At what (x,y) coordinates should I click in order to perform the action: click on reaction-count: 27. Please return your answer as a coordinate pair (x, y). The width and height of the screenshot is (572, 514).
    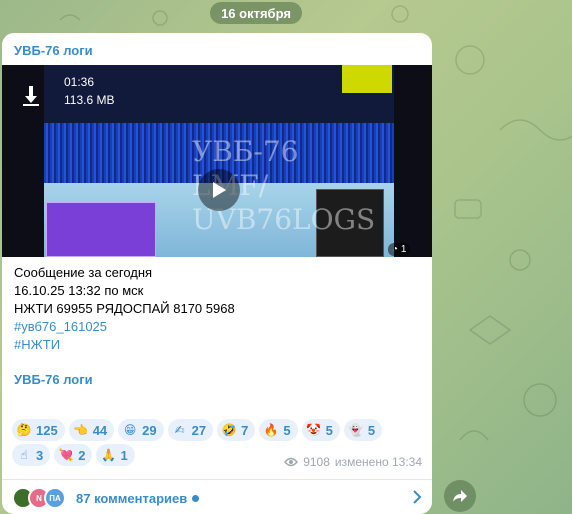
    Looking at the image, I should click on (199, 430).